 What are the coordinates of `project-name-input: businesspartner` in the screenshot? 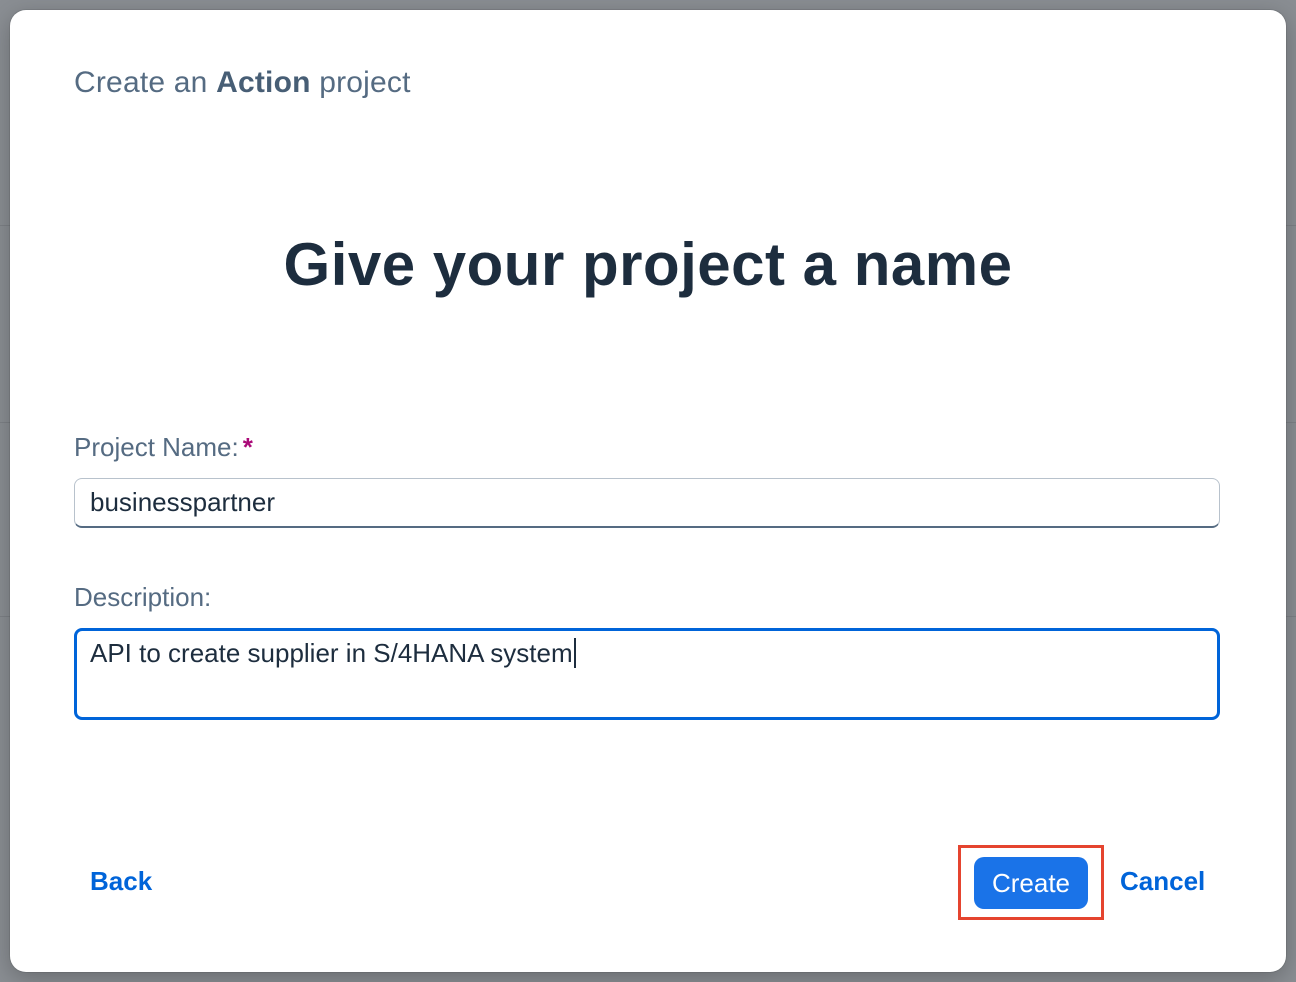 It's located at (647, 503).